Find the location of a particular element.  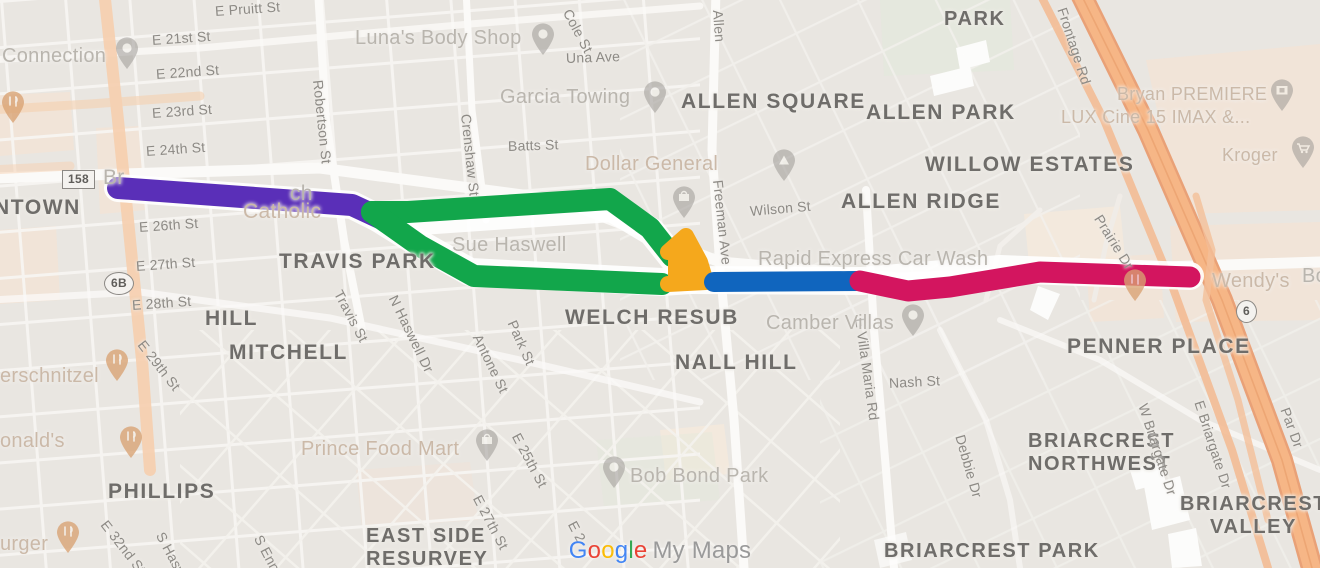

shield-6b: 6B is located at coordinates (119, 283).